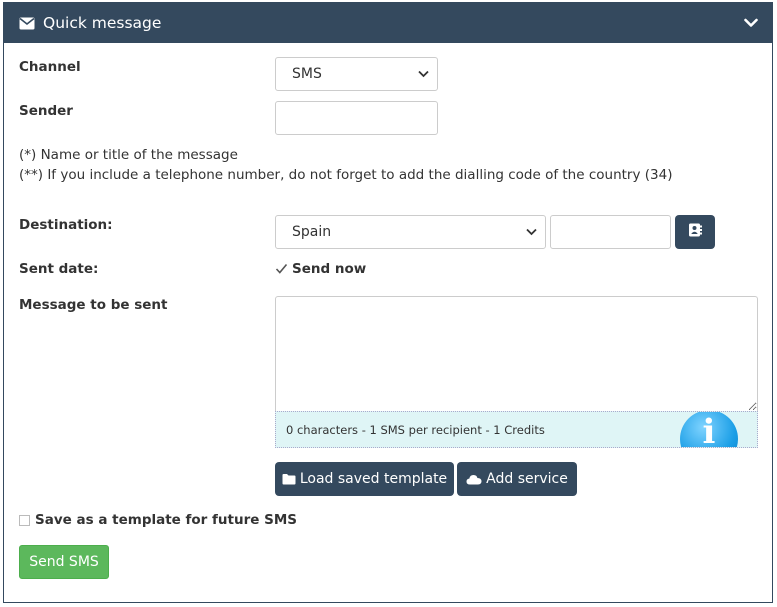  Describe the element at coordinates (24, 520) in the screenshot. I see `save-template-checkbox-box` at that location.